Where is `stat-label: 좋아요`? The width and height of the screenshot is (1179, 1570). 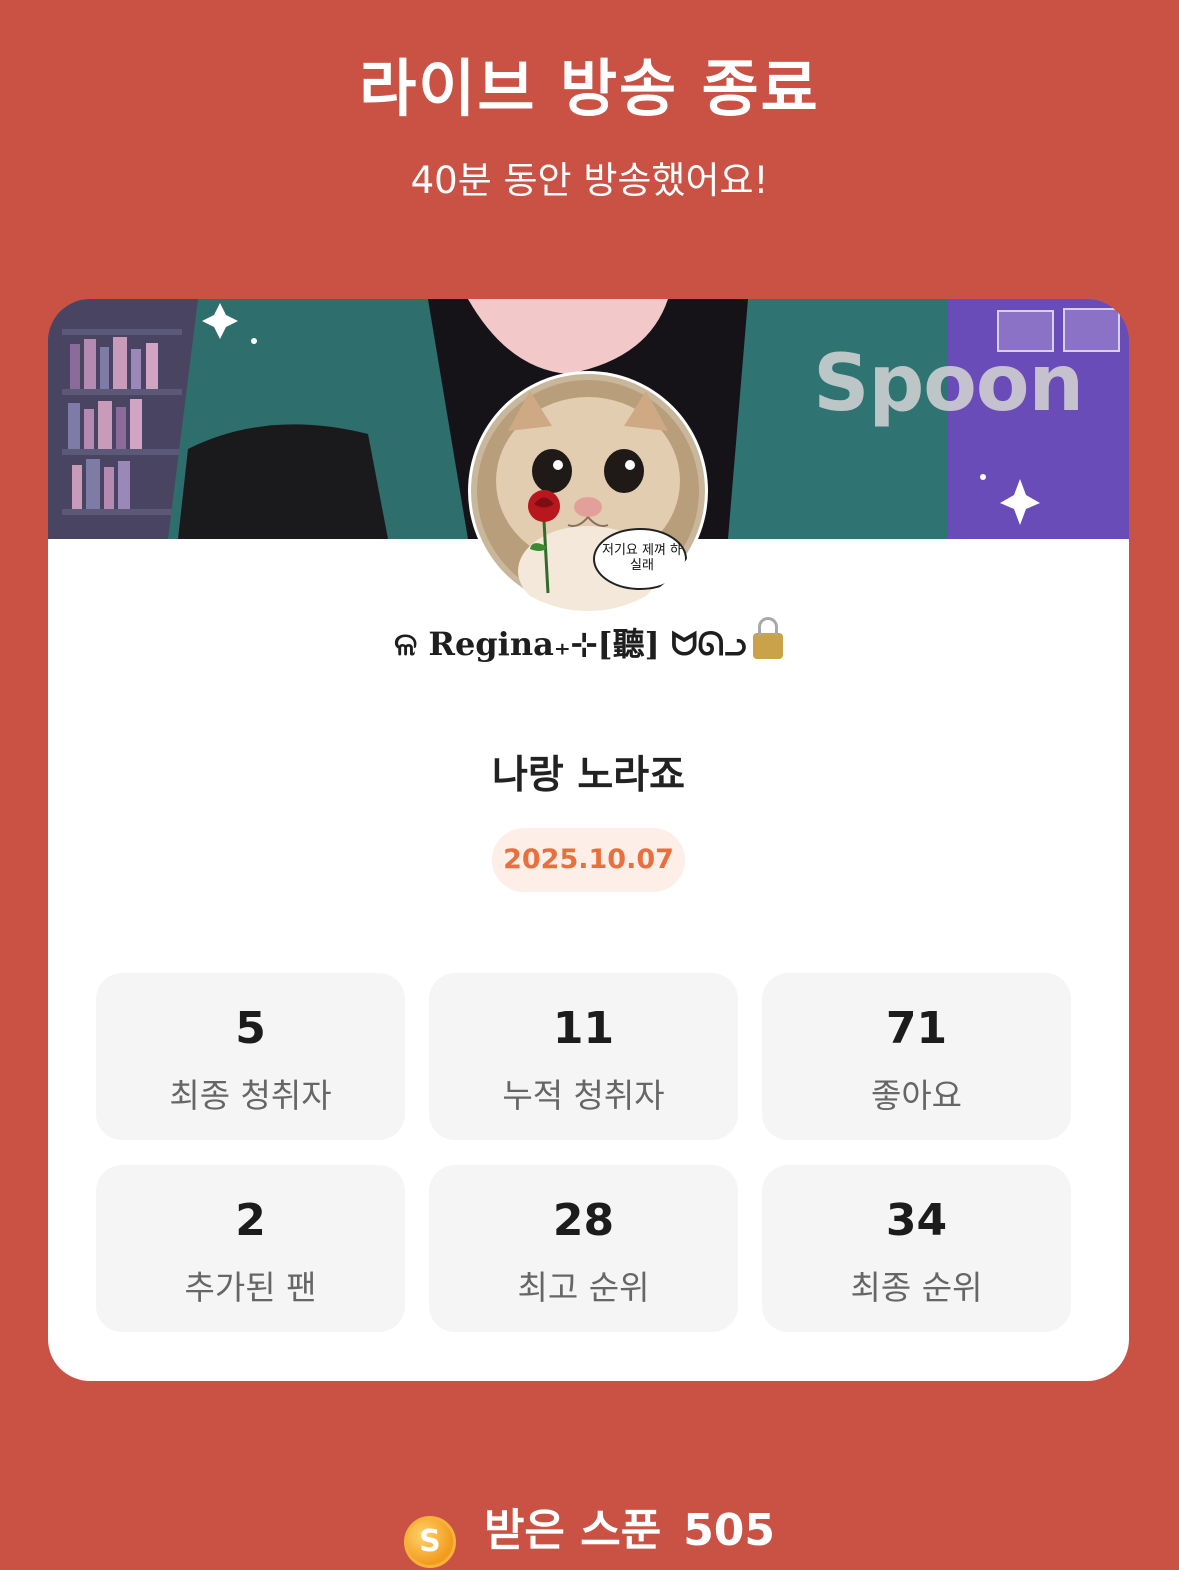
stat-label: 좋아요 is located at coordinates (916, 1095).